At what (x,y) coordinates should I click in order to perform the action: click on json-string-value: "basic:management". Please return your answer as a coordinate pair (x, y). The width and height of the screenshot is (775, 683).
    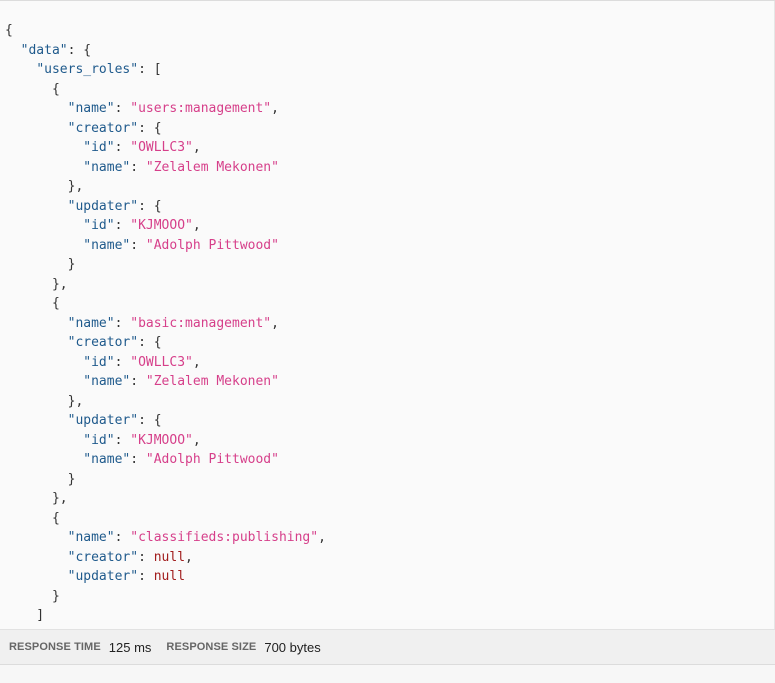
    Looking at the image, I should click on (201, 323).